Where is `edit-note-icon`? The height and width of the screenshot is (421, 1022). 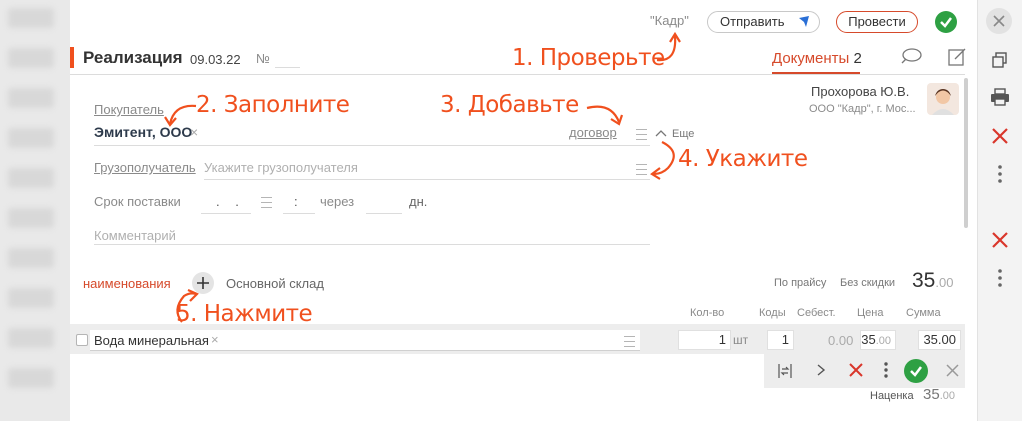
edit-note-icon is located at coordinates (958, 57).